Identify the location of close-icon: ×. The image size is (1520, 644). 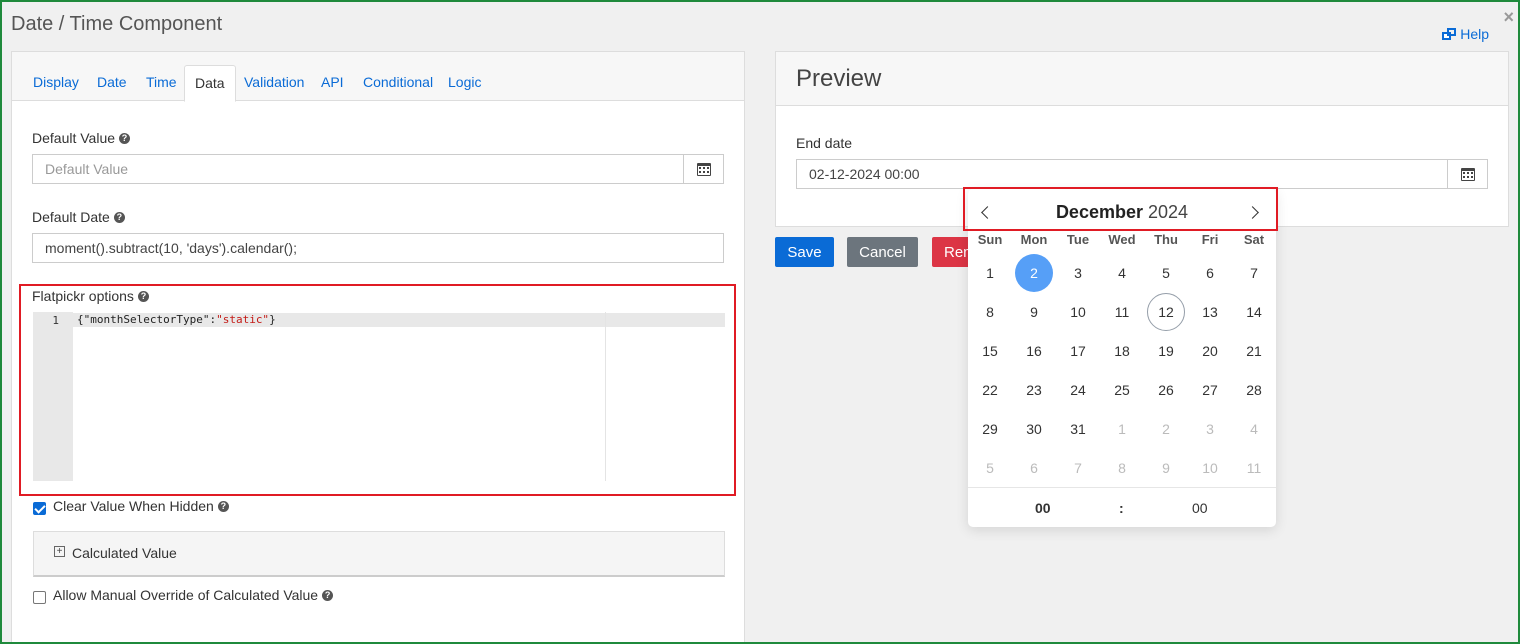
(1508, 17).